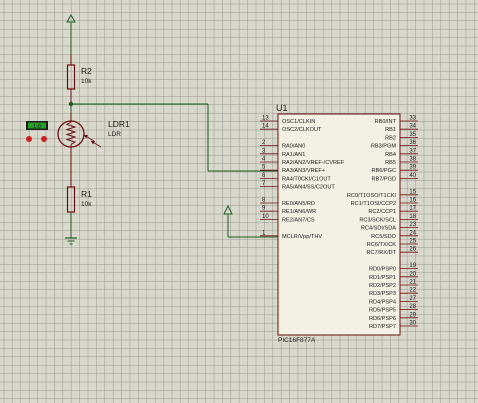 The height and width of the screenshot is (403, 478). Describe the element at coordinates (297, 340) in the screenshot. I see `u1-part: PIC16F877A` at that location.